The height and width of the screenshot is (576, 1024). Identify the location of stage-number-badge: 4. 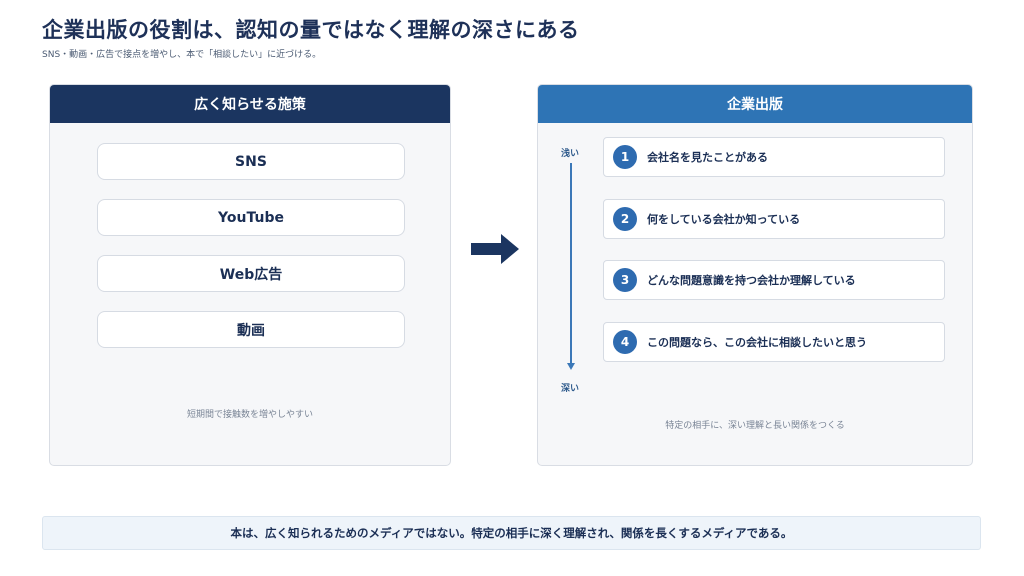
(625, 342).